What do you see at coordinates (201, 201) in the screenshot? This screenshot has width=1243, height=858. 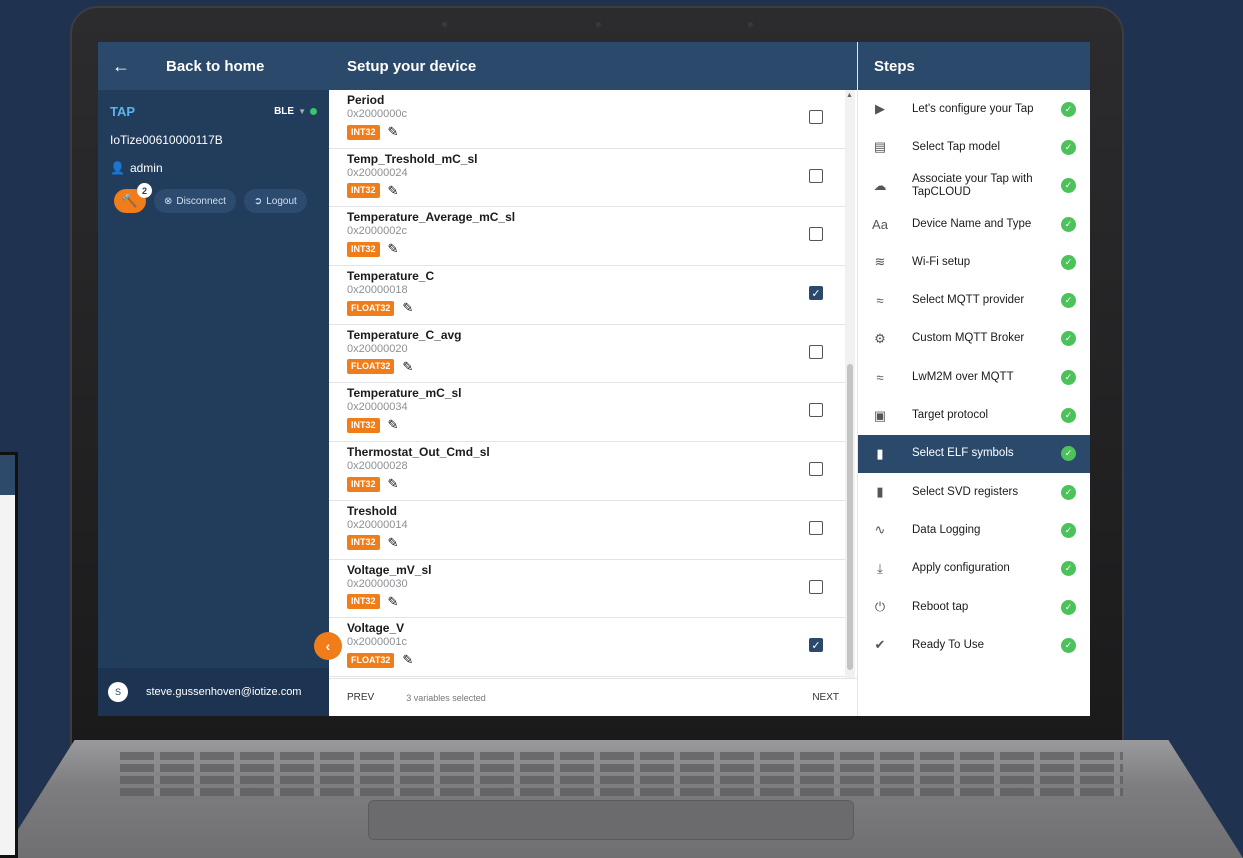 I see `disconnect-label: Disconnect` at bounding box center [201, 201].